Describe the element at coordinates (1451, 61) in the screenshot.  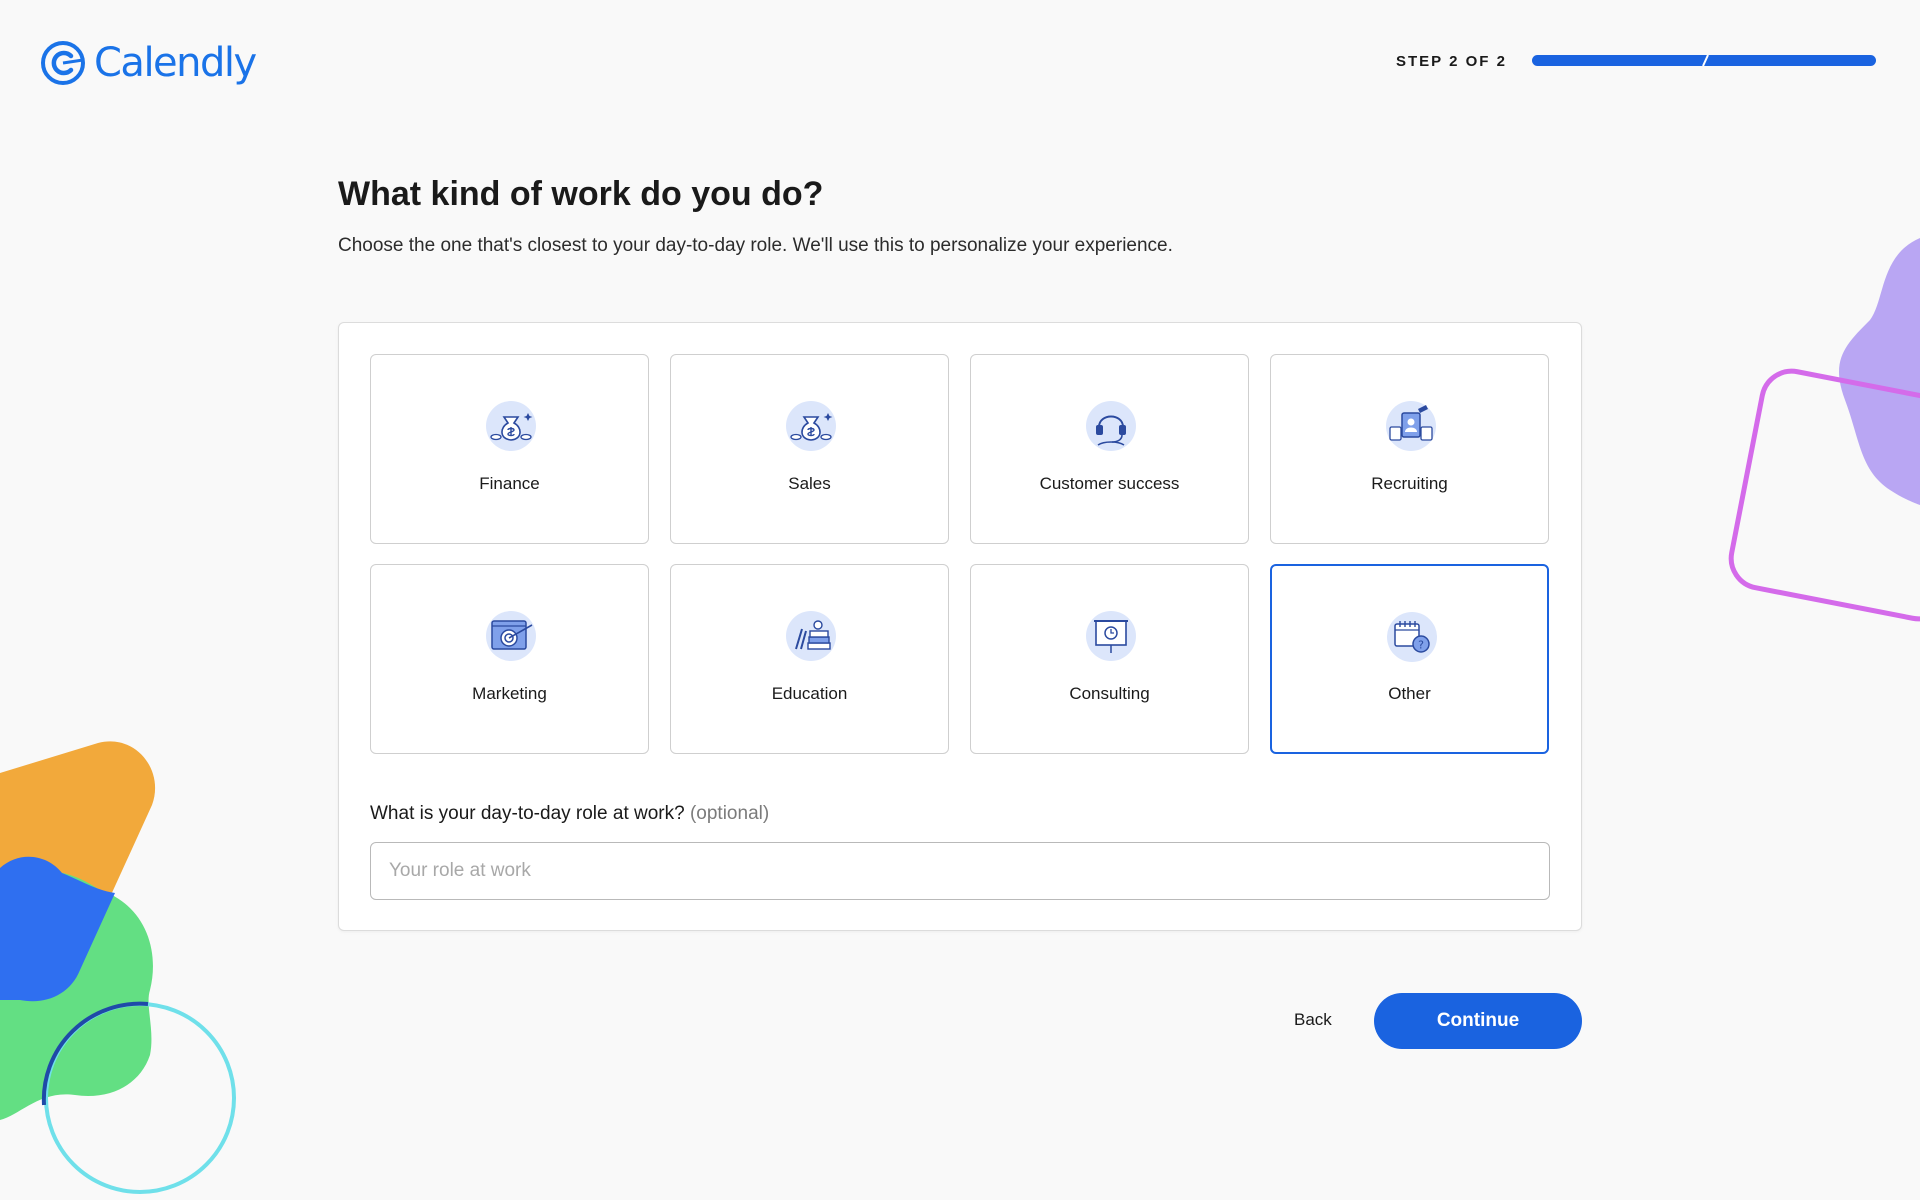
I see `step-label: STEP 2 OF 2` at that location.